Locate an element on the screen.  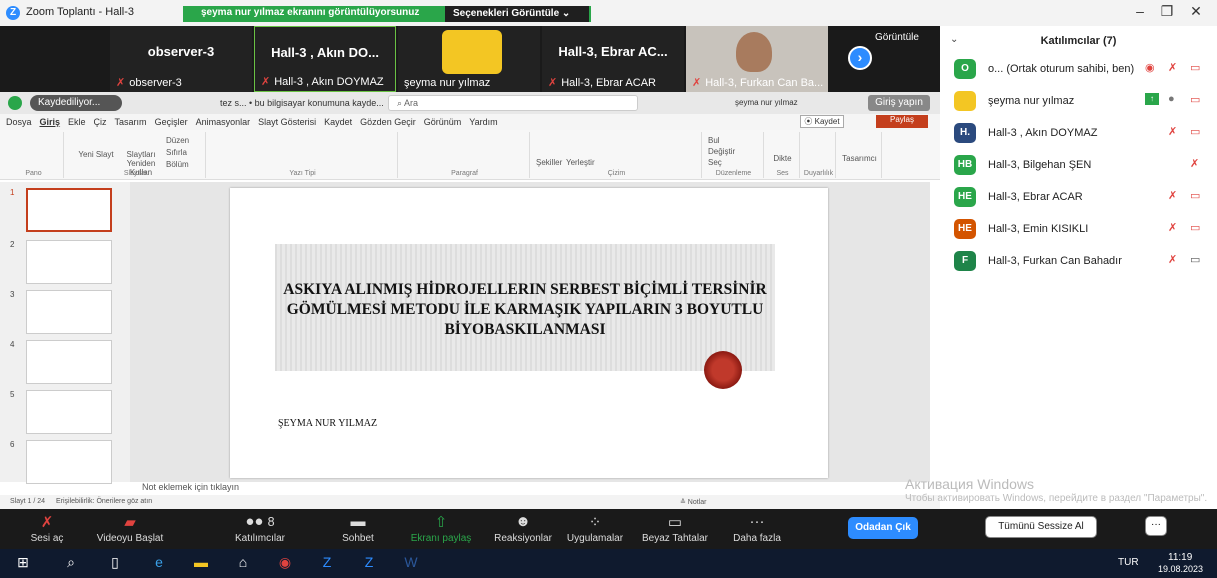
notes-button: ≙ Notlar is located at coordinates (693, 502).